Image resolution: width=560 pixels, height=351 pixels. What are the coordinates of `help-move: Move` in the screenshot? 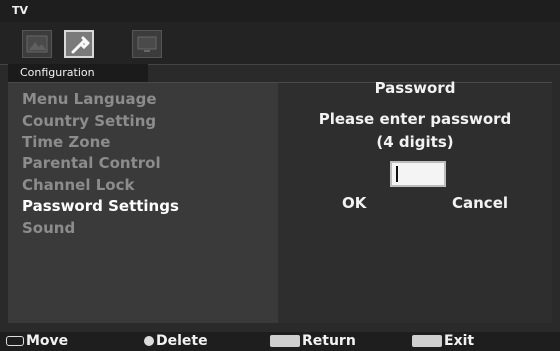 It's located at (37, 341).